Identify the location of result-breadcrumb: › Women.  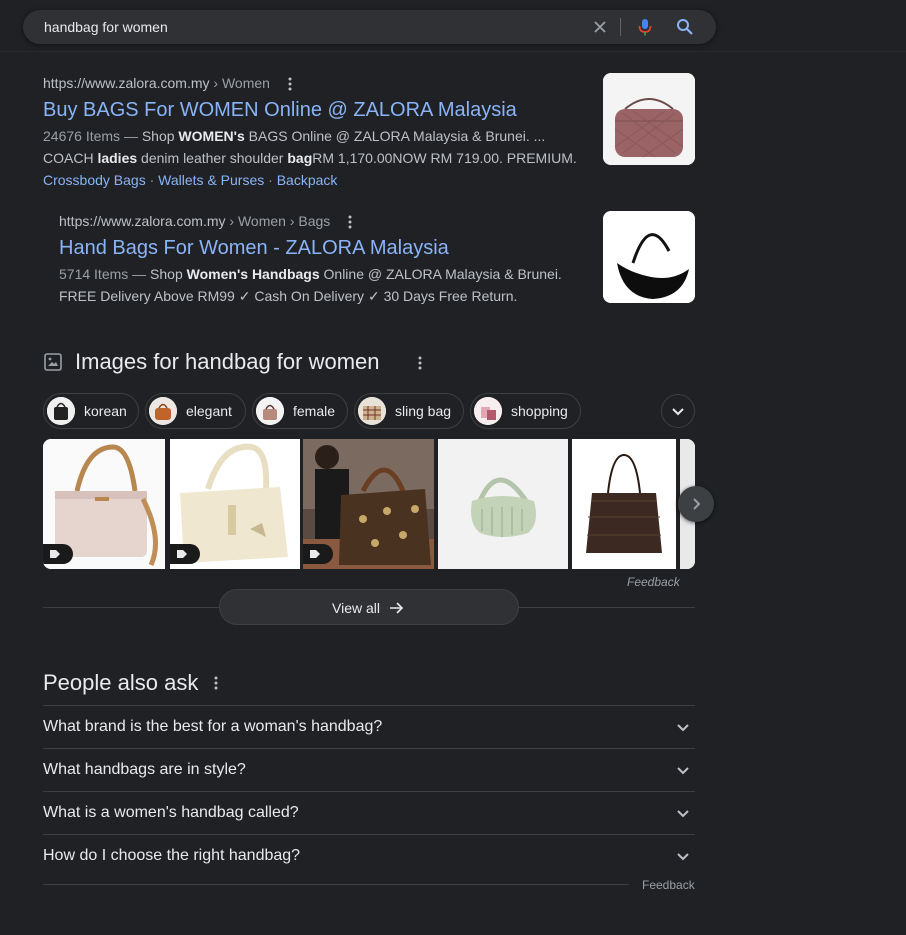
(239, 83).